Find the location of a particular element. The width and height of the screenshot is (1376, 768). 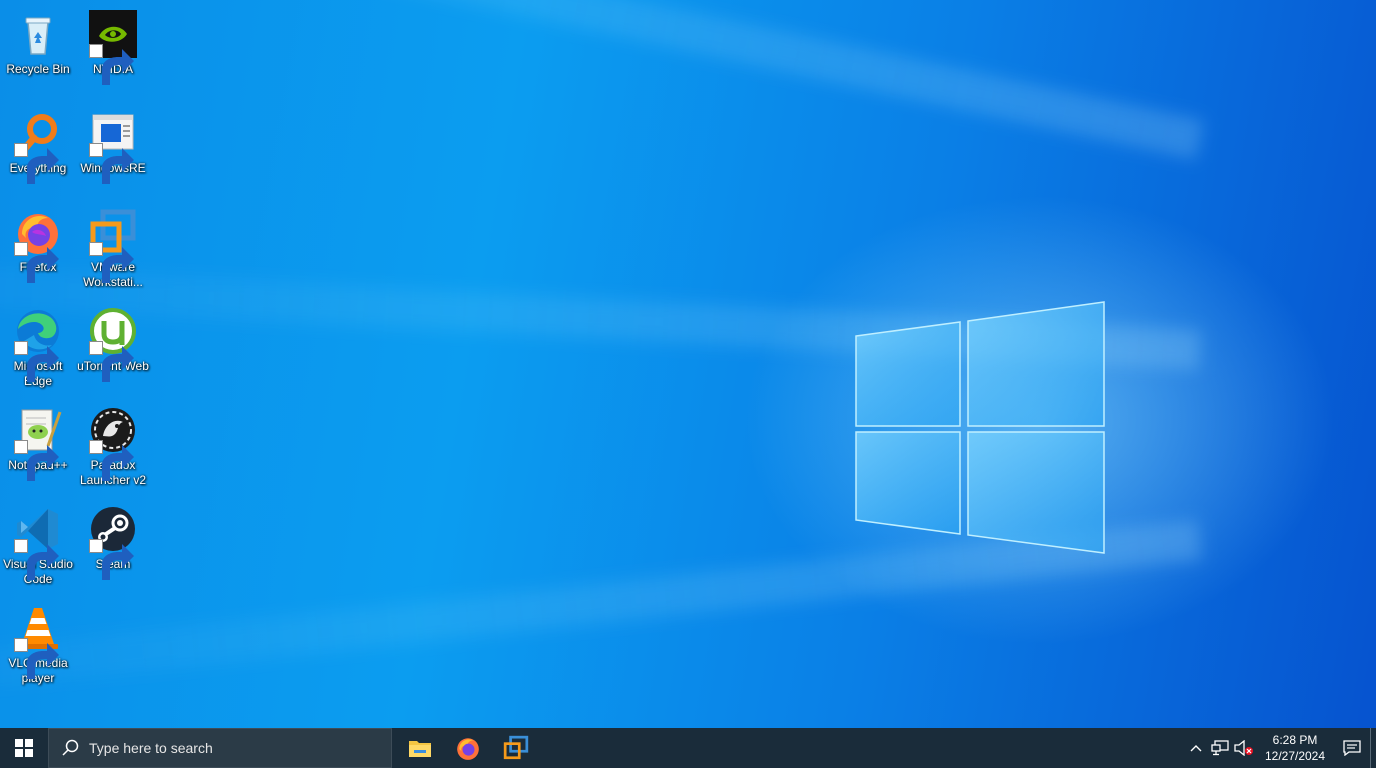

network-icon is located at coordinates (1220, 748).